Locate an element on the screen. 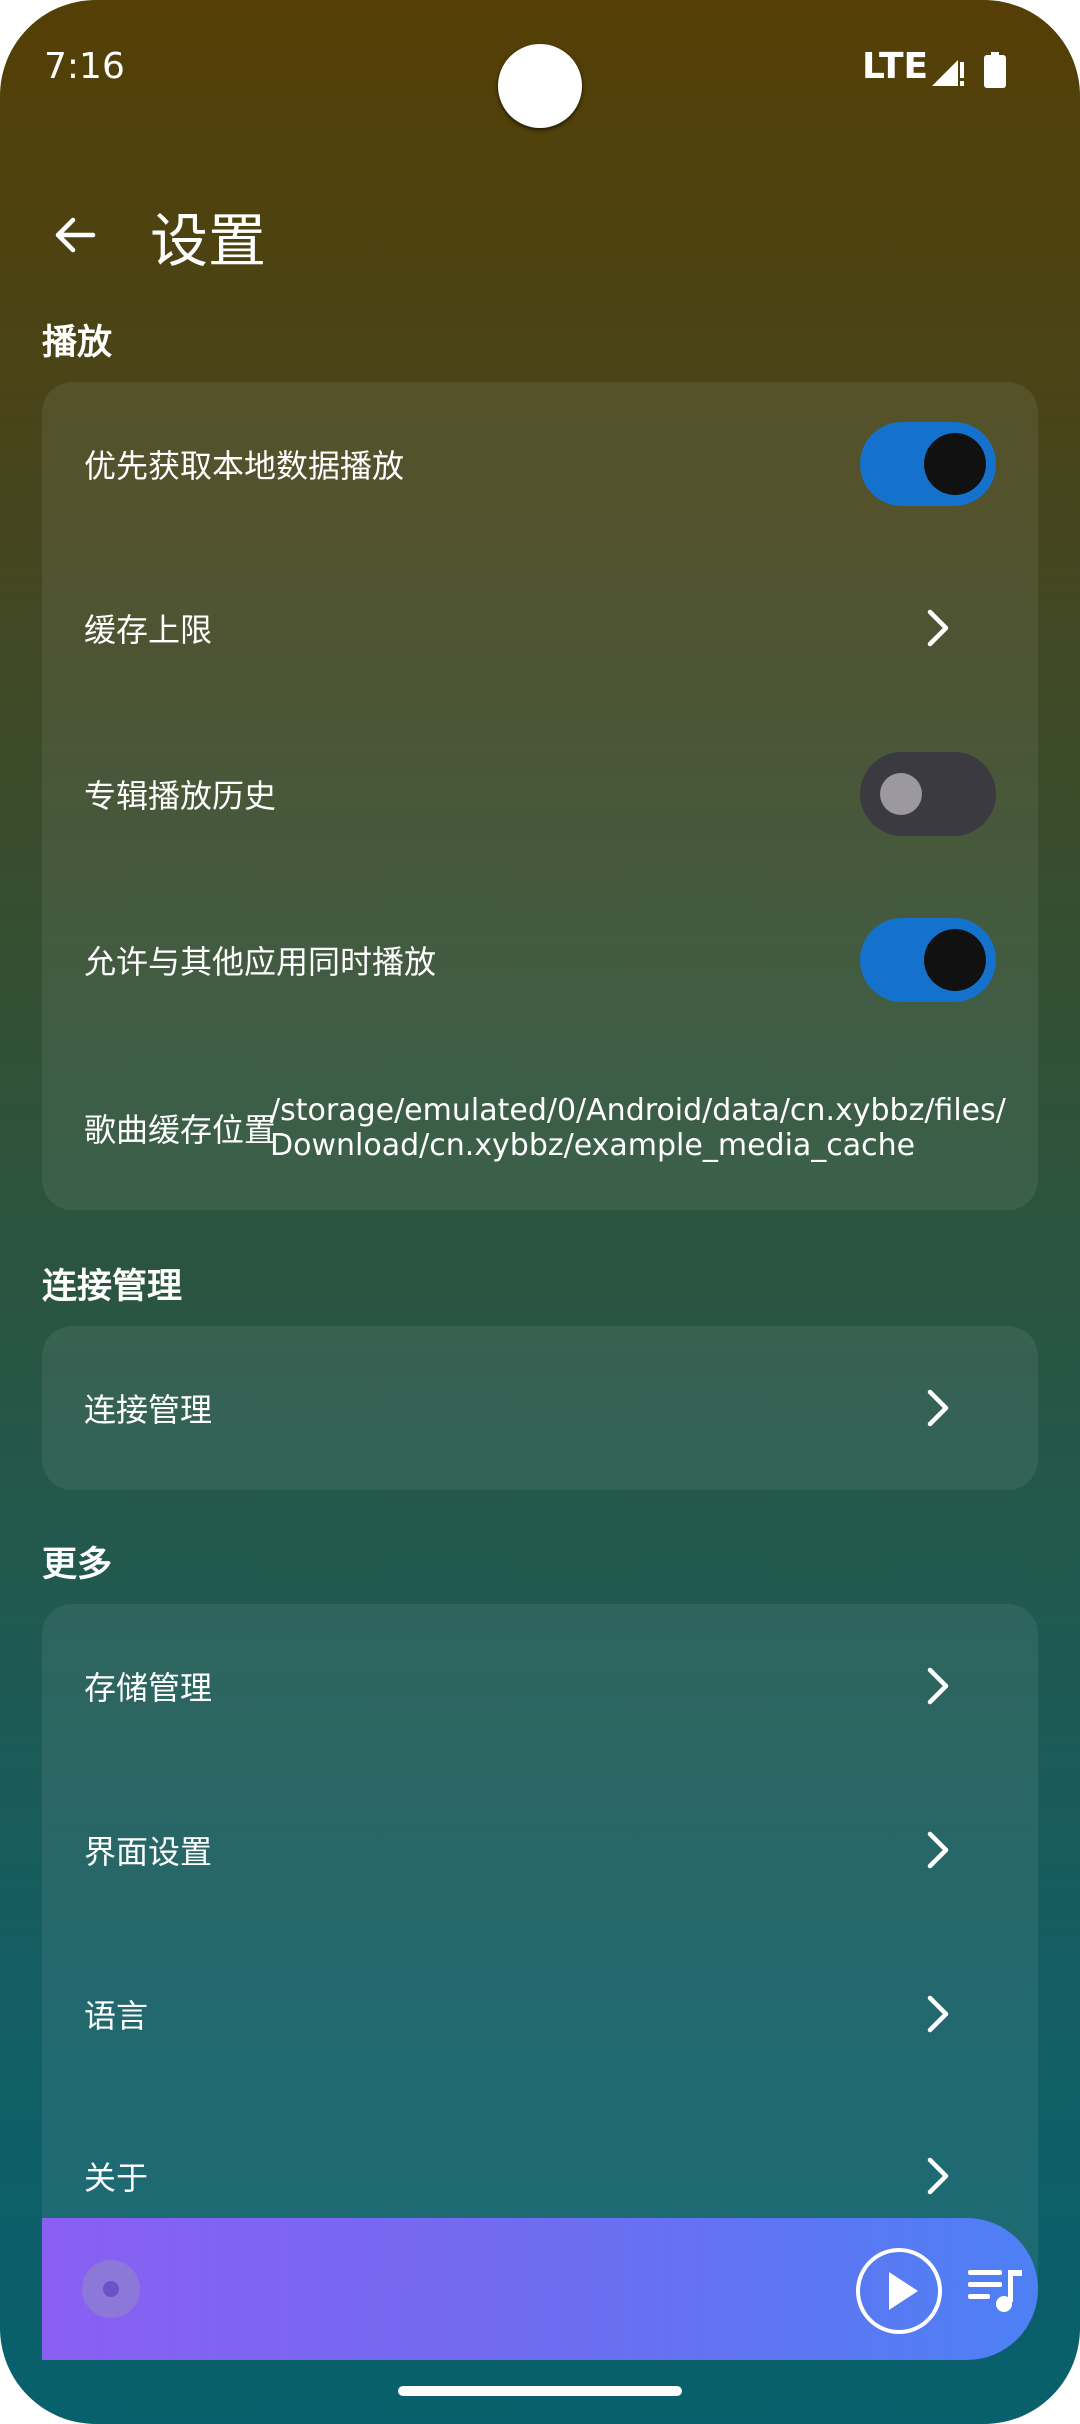 The height and width of the screenshot is (2424, 1080). back-button is located at coordinates (75, 235).